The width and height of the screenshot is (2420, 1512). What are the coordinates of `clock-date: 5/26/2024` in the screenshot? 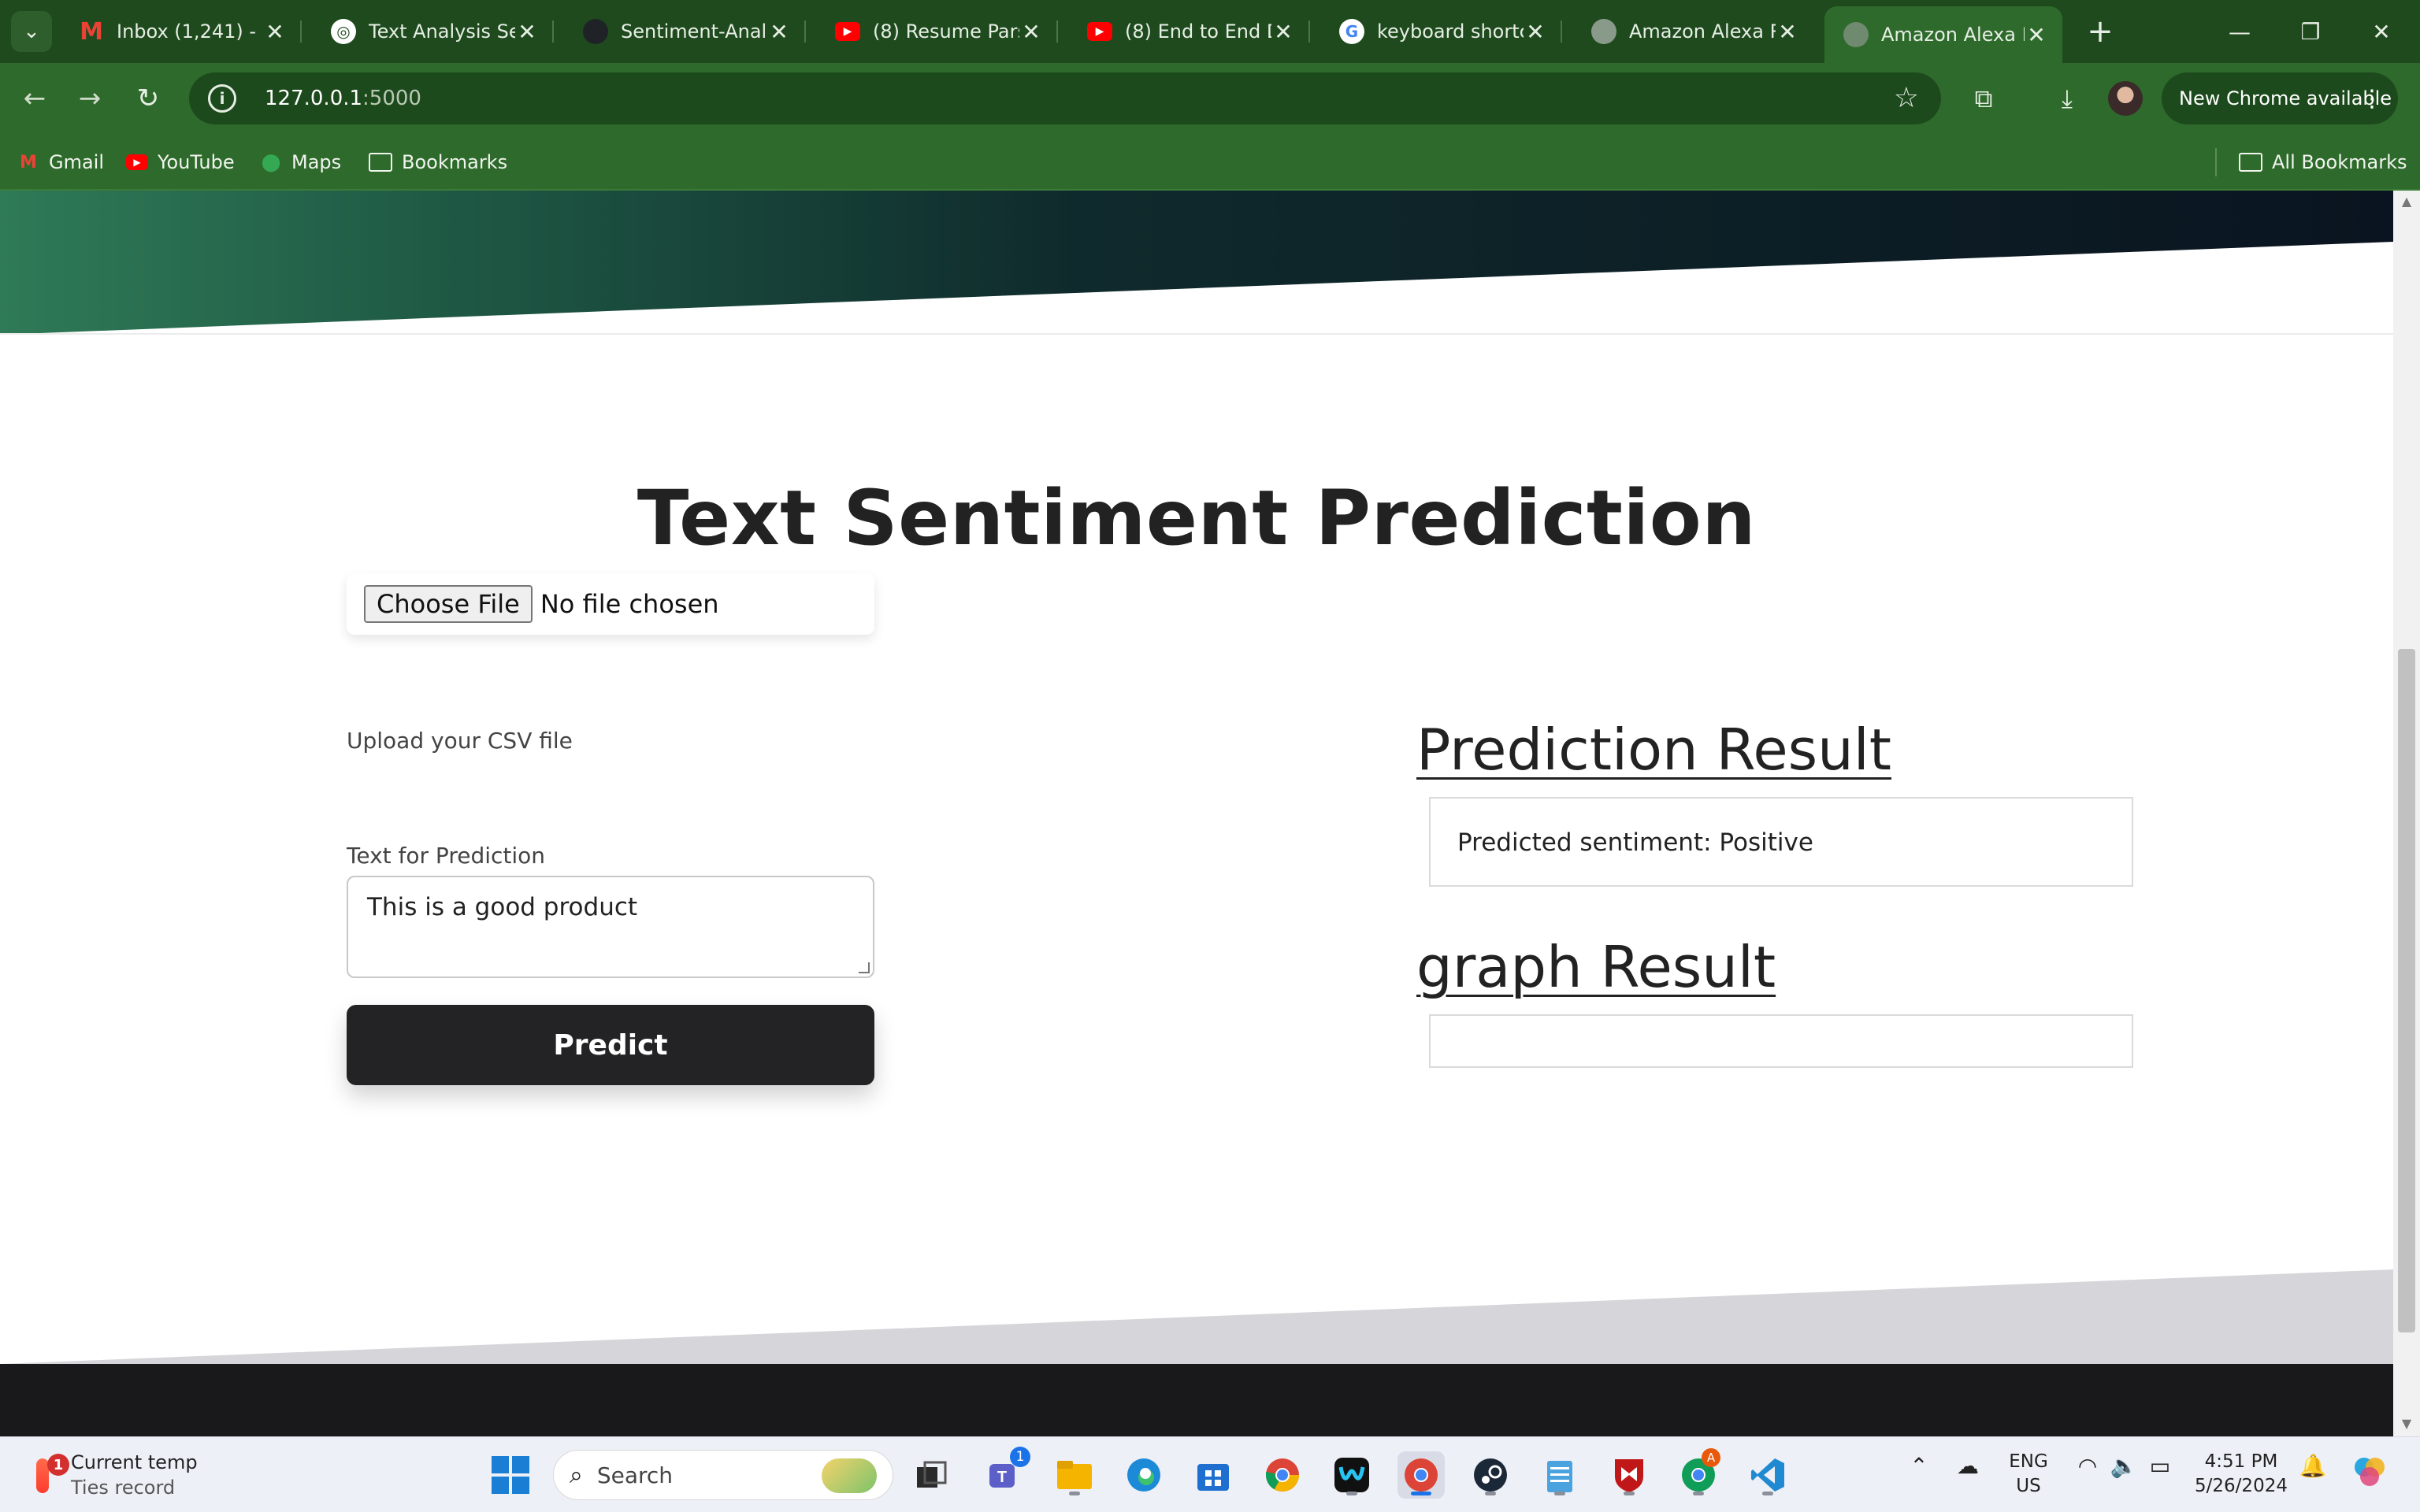 It's located at (2241, 1486).